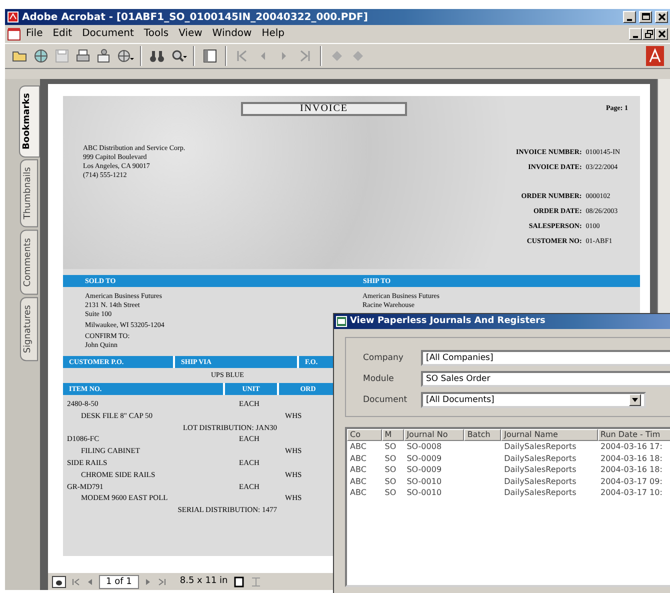 The image size is (670, 593). Describe the element at coordinates (63, 34) in the screenshot. I see `menu-item: Edit` at that location.